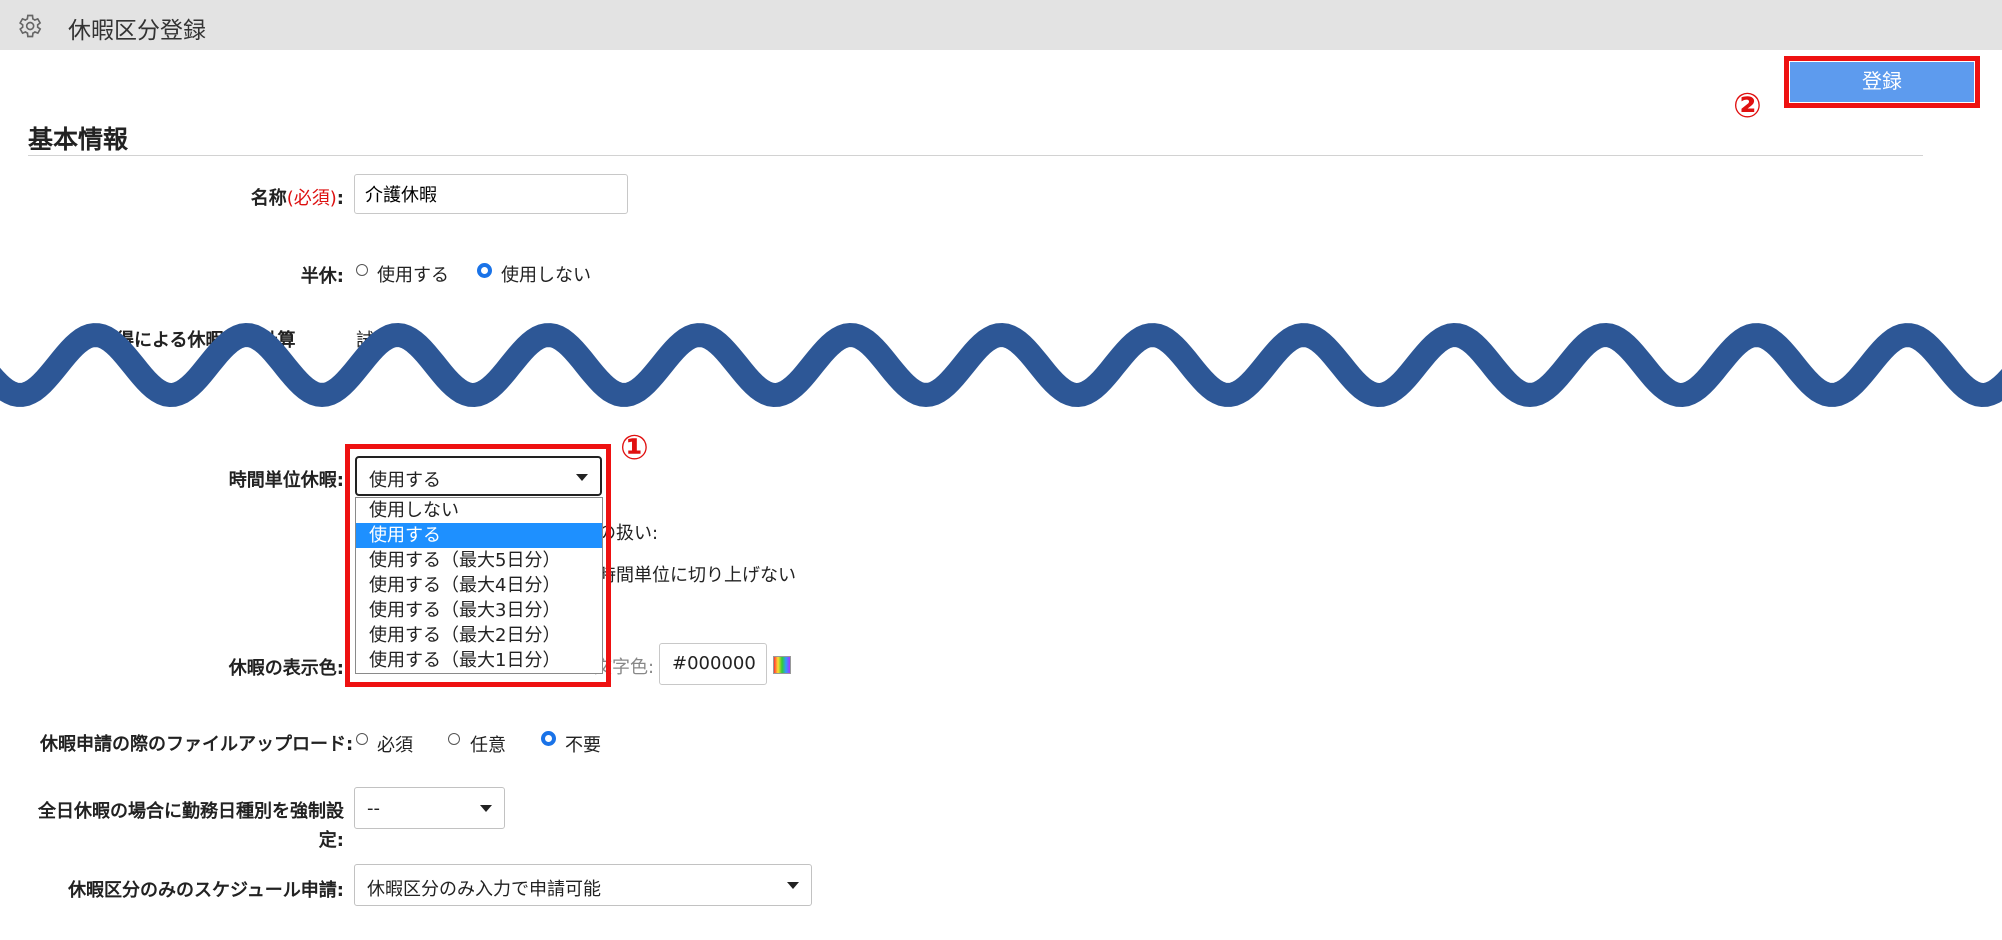 The image size is (2002, 940). I want to click on file-upload-radio-required, so click(362, 739).